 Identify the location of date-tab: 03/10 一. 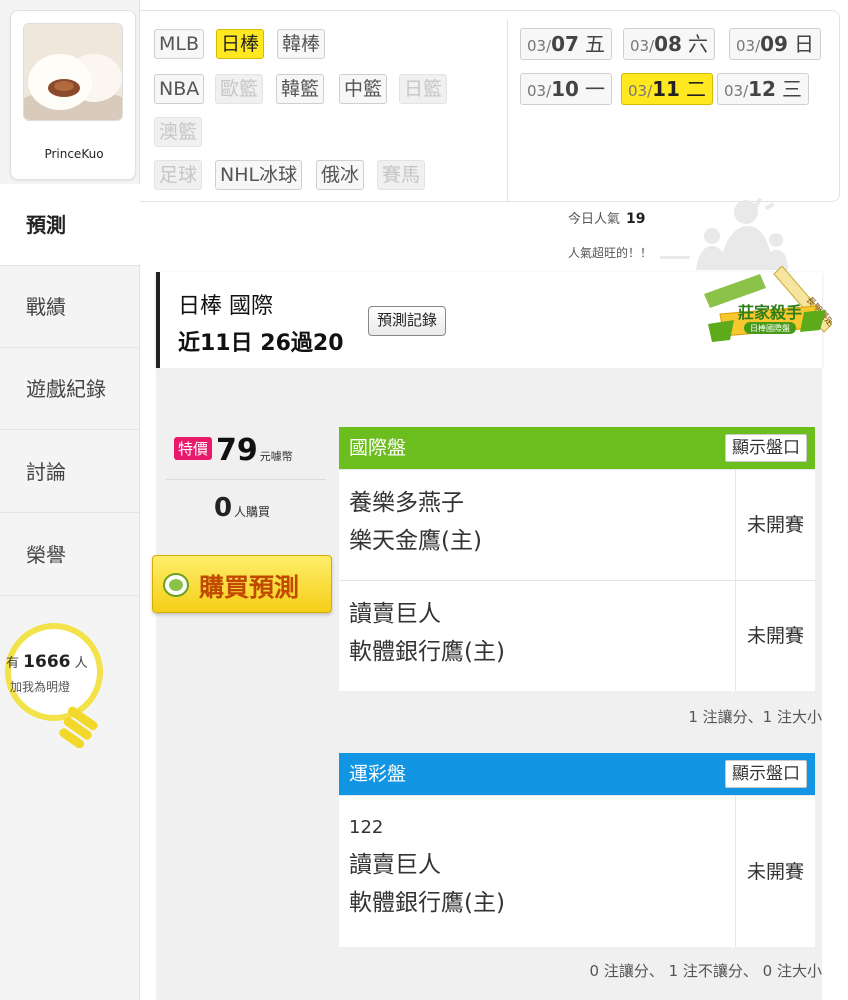
(566, 89).